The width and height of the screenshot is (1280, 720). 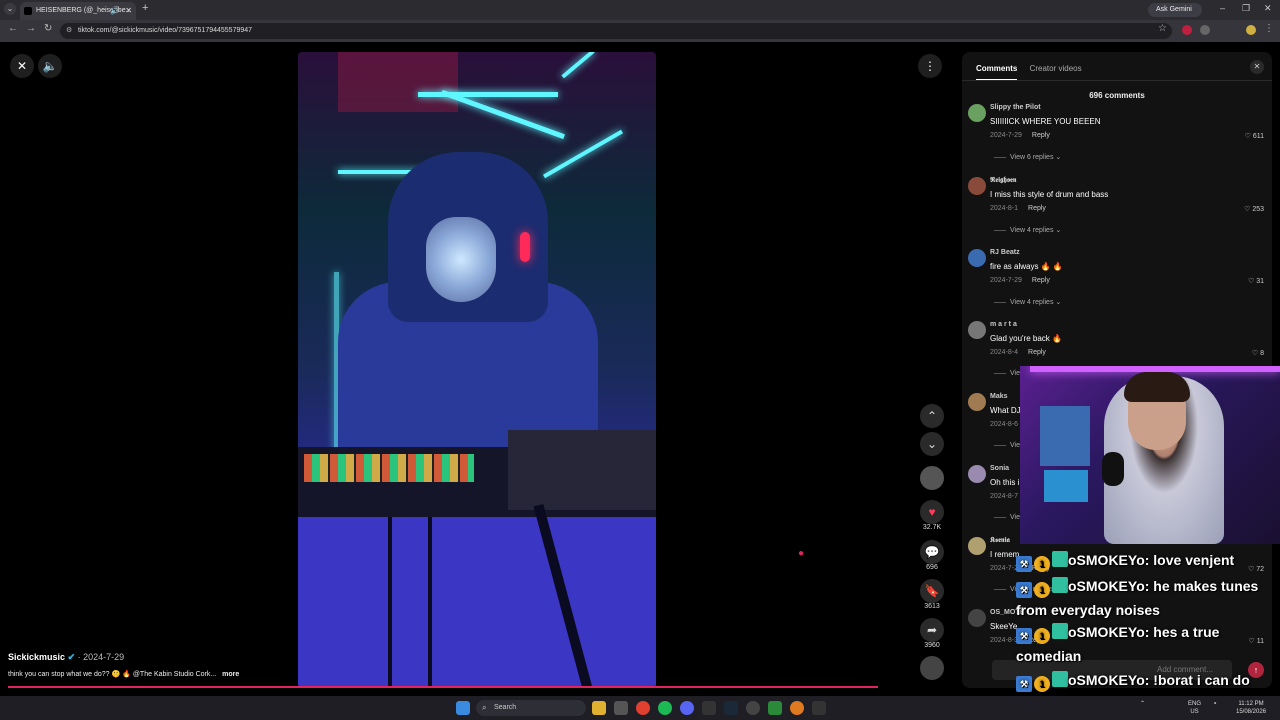 I want to click on wifi-icon: ◔, so click(x=1214, y=704).